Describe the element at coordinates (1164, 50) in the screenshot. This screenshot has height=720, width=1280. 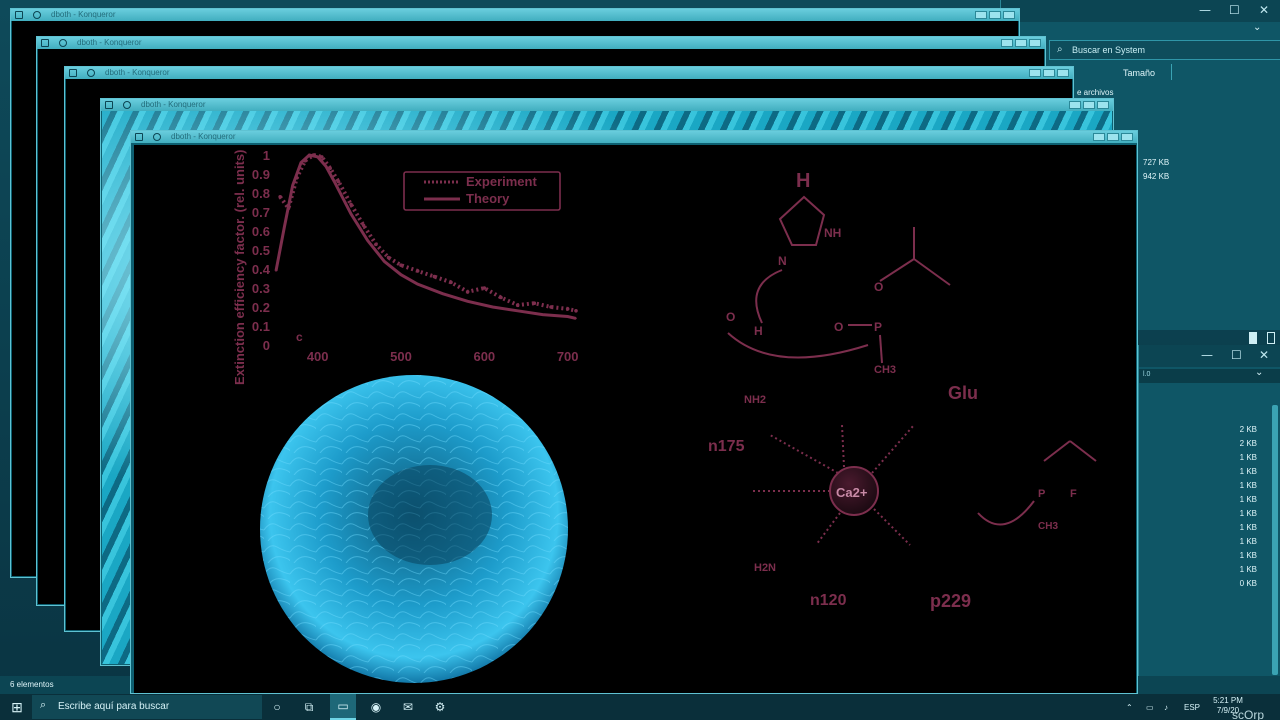
I see `search-input: ⌕ Buscar en System` at that location.